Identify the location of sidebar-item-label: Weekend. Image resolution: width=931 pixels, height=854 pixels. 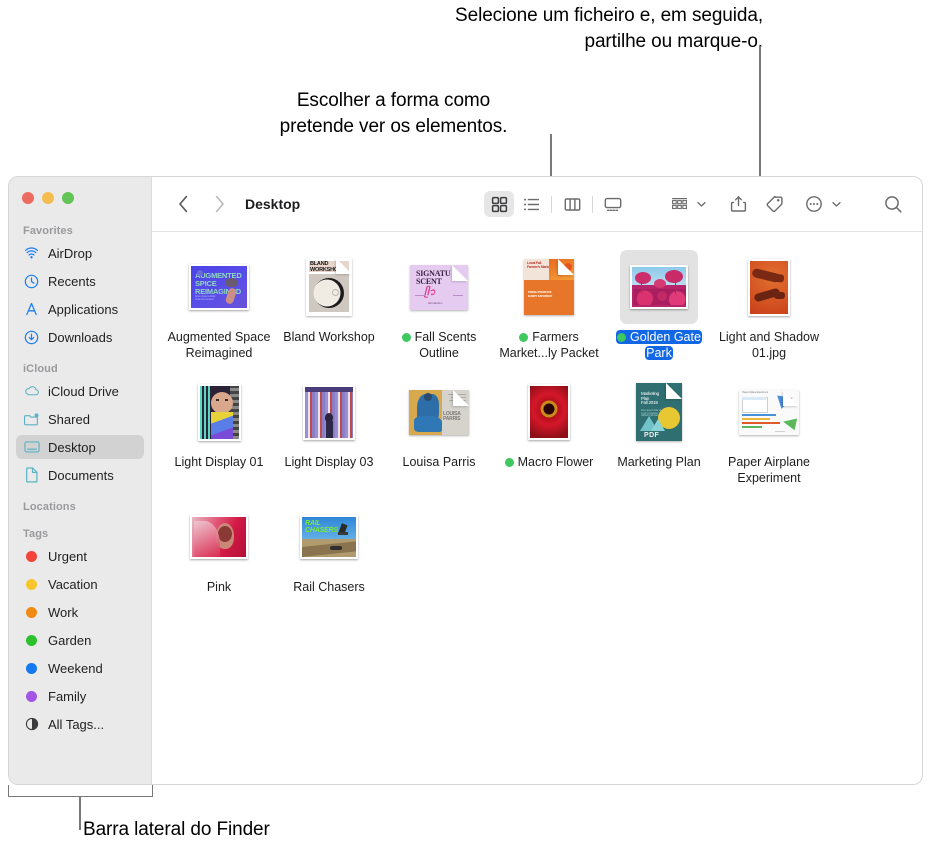
(75, 668).